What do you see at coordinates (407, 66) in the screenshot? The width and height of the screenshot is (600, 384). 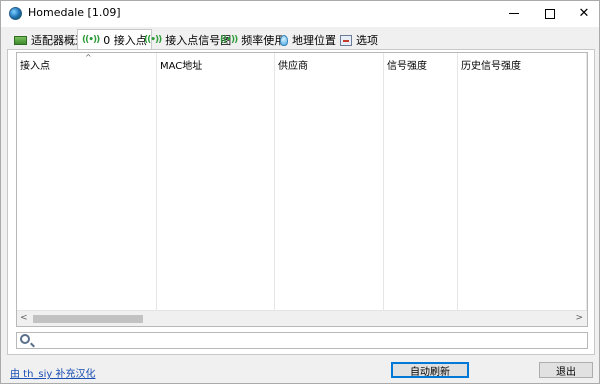 I see `column-label: 信号强度` at bounding box center [407, 66].